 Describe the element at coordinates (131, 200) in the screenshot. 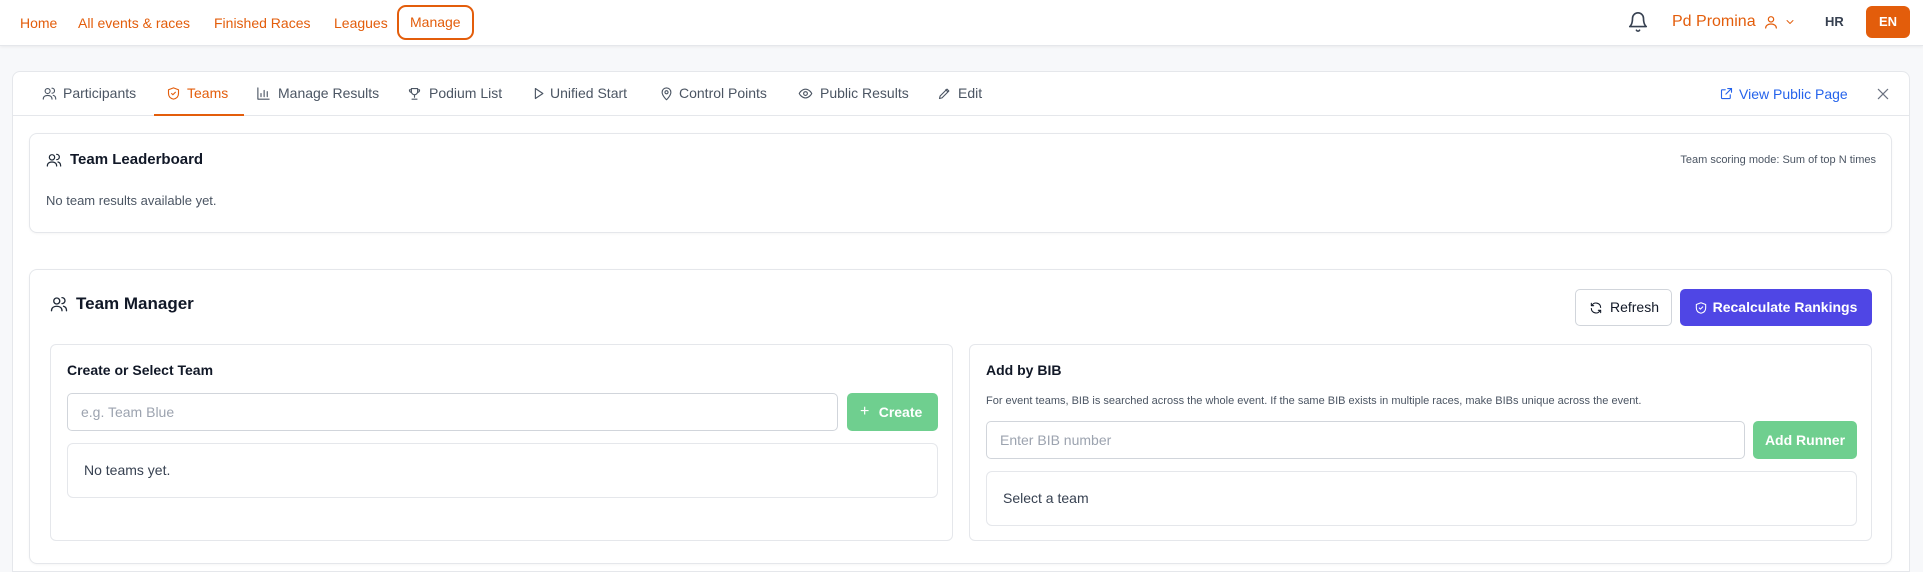

I see `leaderboard-empty-text: No team results available yet.` at that location.